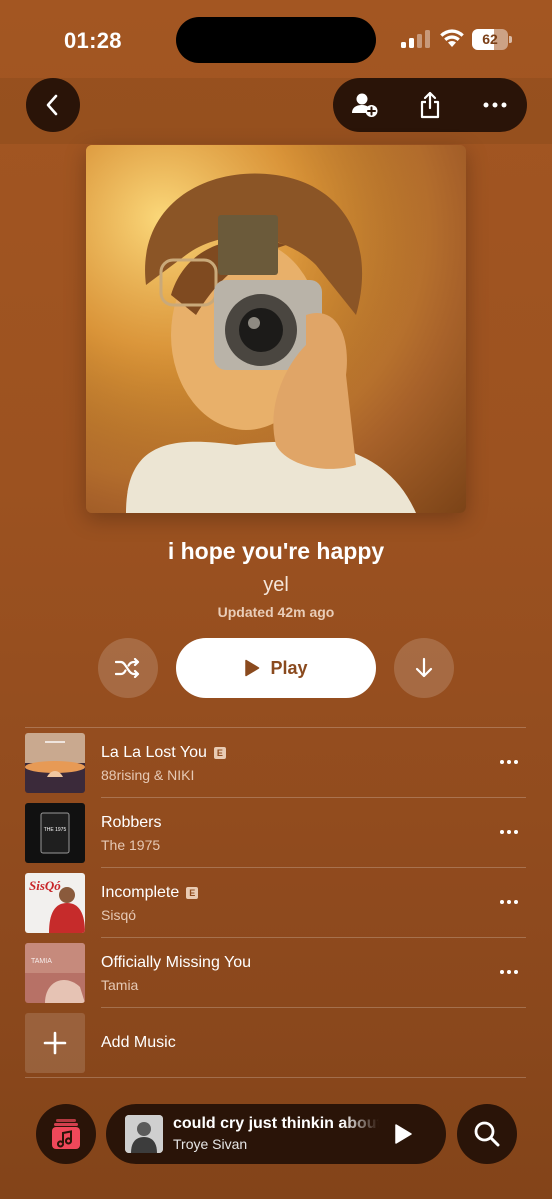  What do you see at coordinates (452, 38) in the screenshot?
I see `wifi-icon` at bounding box center [452, 38].